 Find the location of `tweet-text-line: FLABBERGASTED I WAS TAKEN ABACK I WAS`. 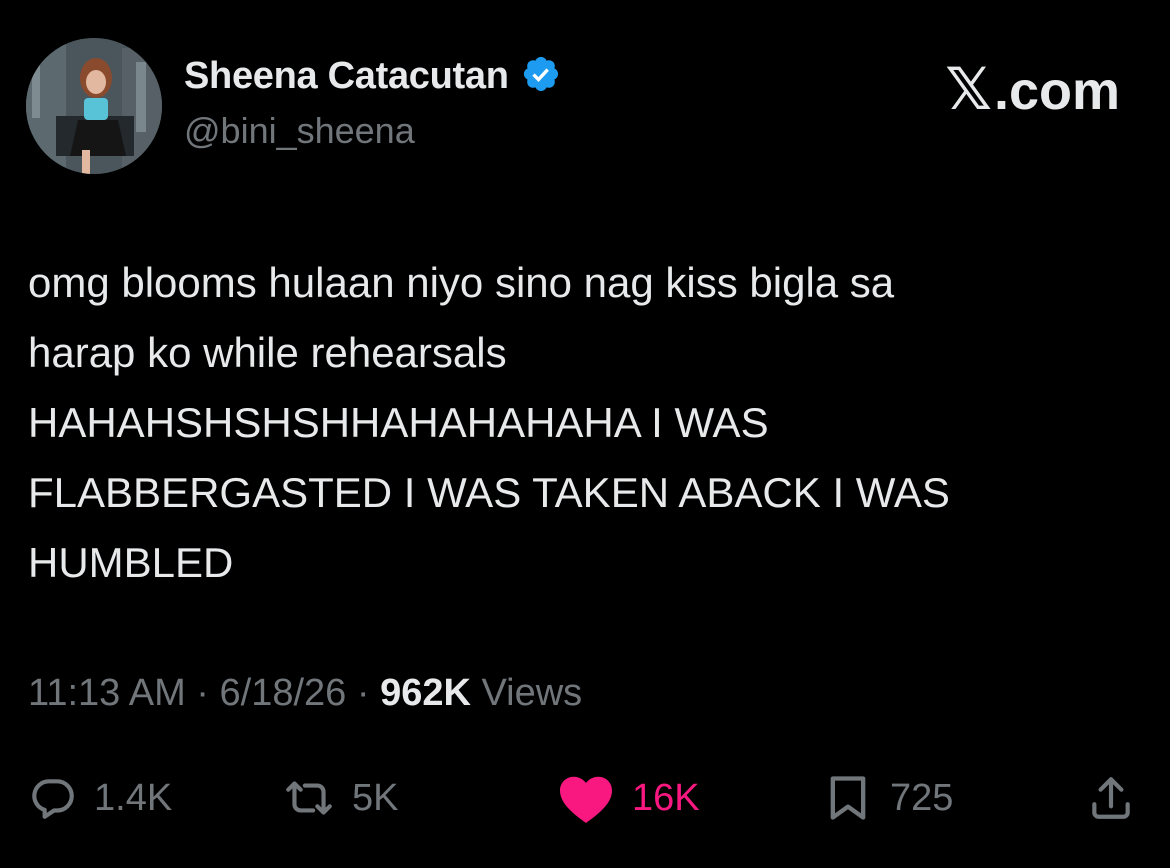

tweet-text-line: FLABBERGASTED I WAS TAKEN ABACK I WAS is located at coordinates (489, 492).